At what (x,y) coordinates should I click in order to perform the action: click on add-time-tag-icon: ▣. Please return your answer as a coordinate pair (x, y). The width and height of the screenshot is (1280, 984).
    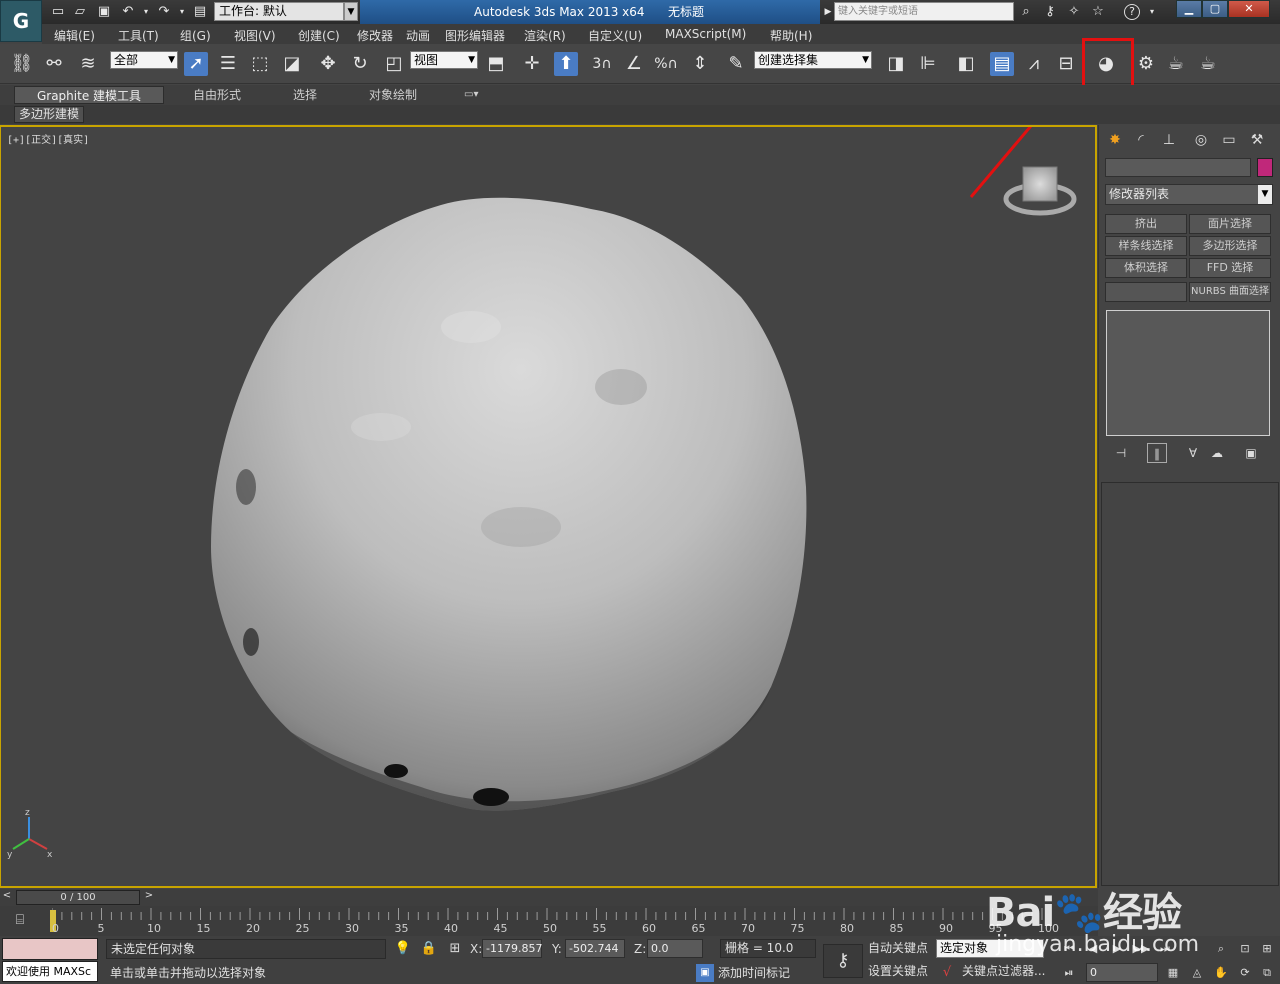
    Looking at the image, I should click on (705, 973).